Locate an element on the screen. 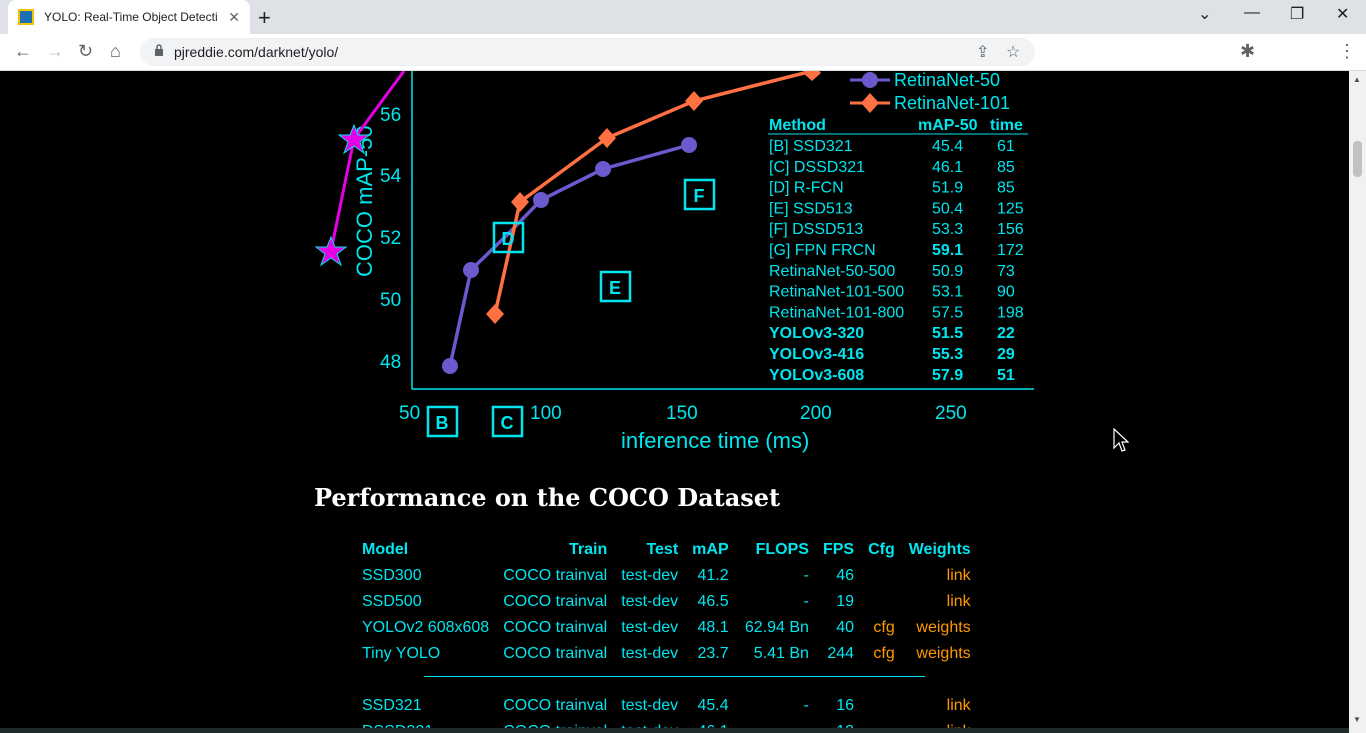 This screenshot has height=733, width=1366. inset-cell-time: 125 is located at coordinates (1010, 208).